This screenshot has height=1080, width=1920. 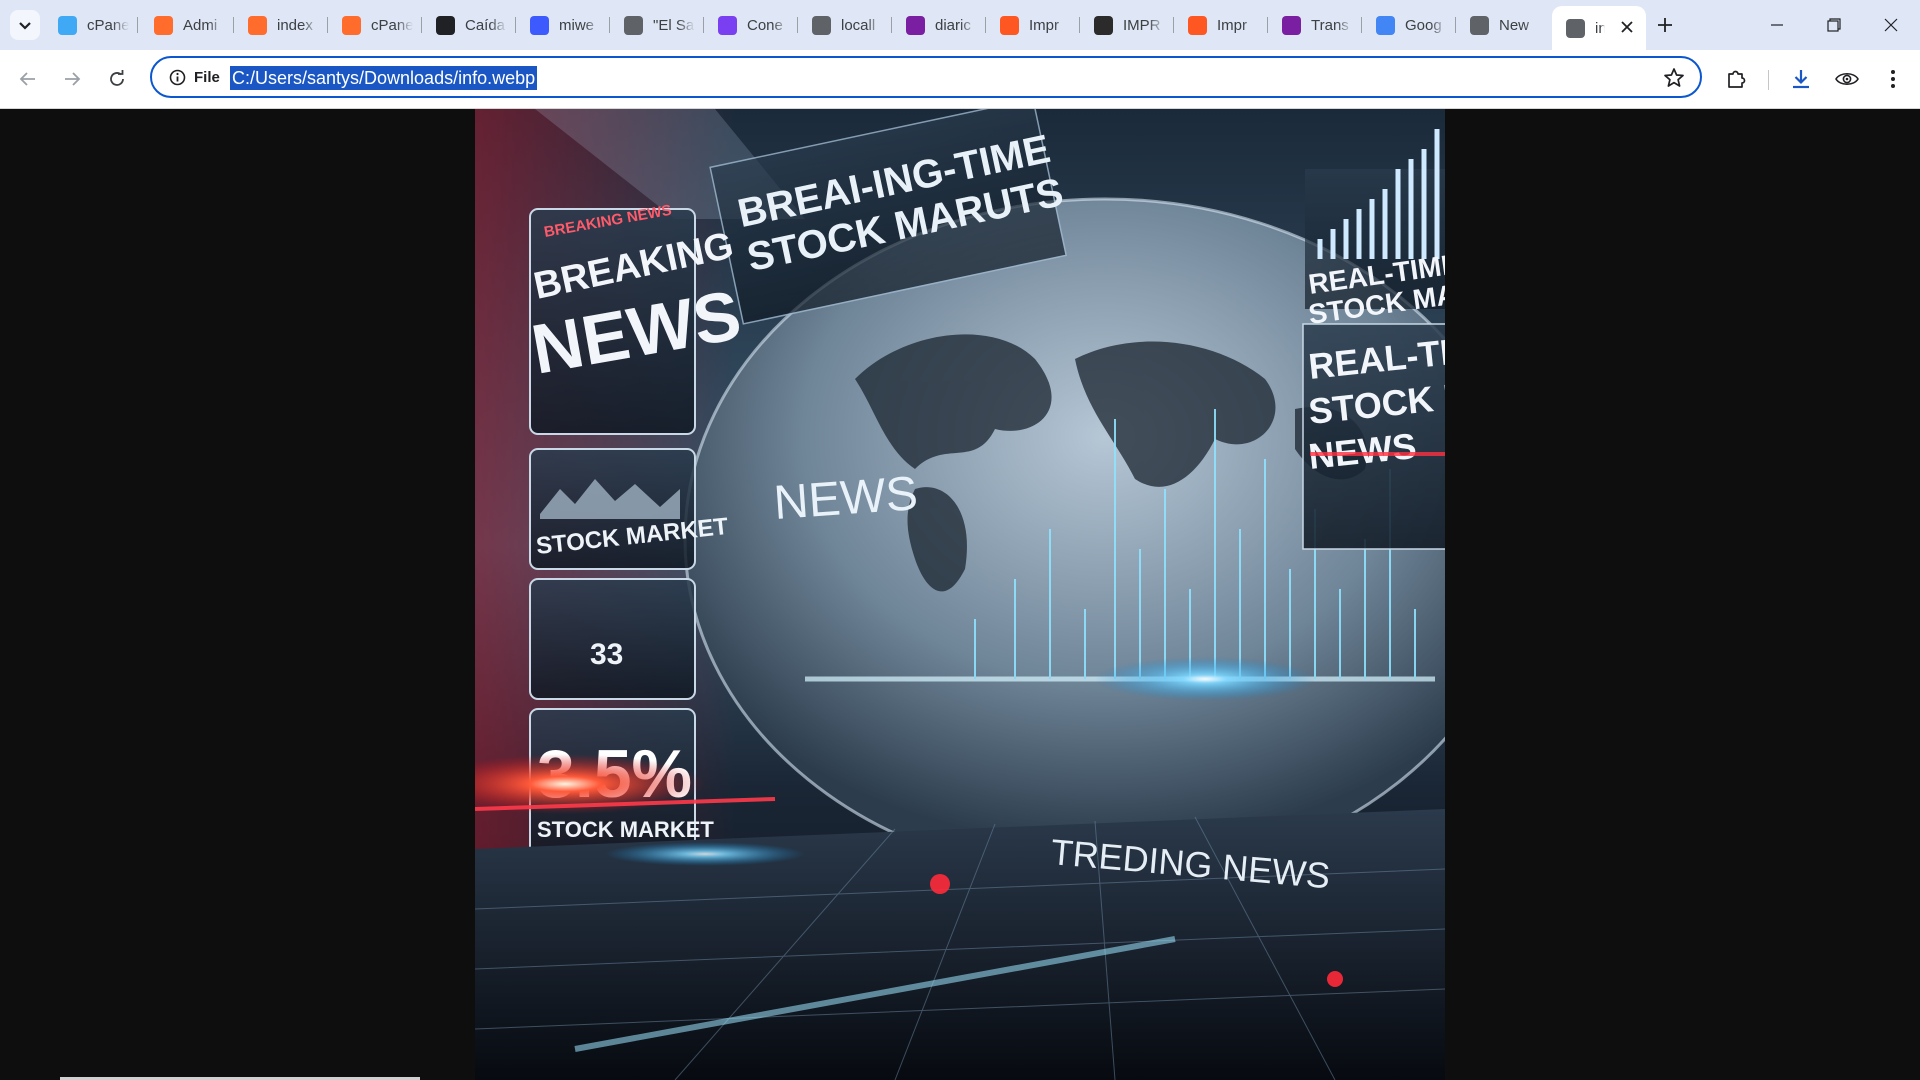 I want to click on site-info-chip: File, so click(x=195, y=77).